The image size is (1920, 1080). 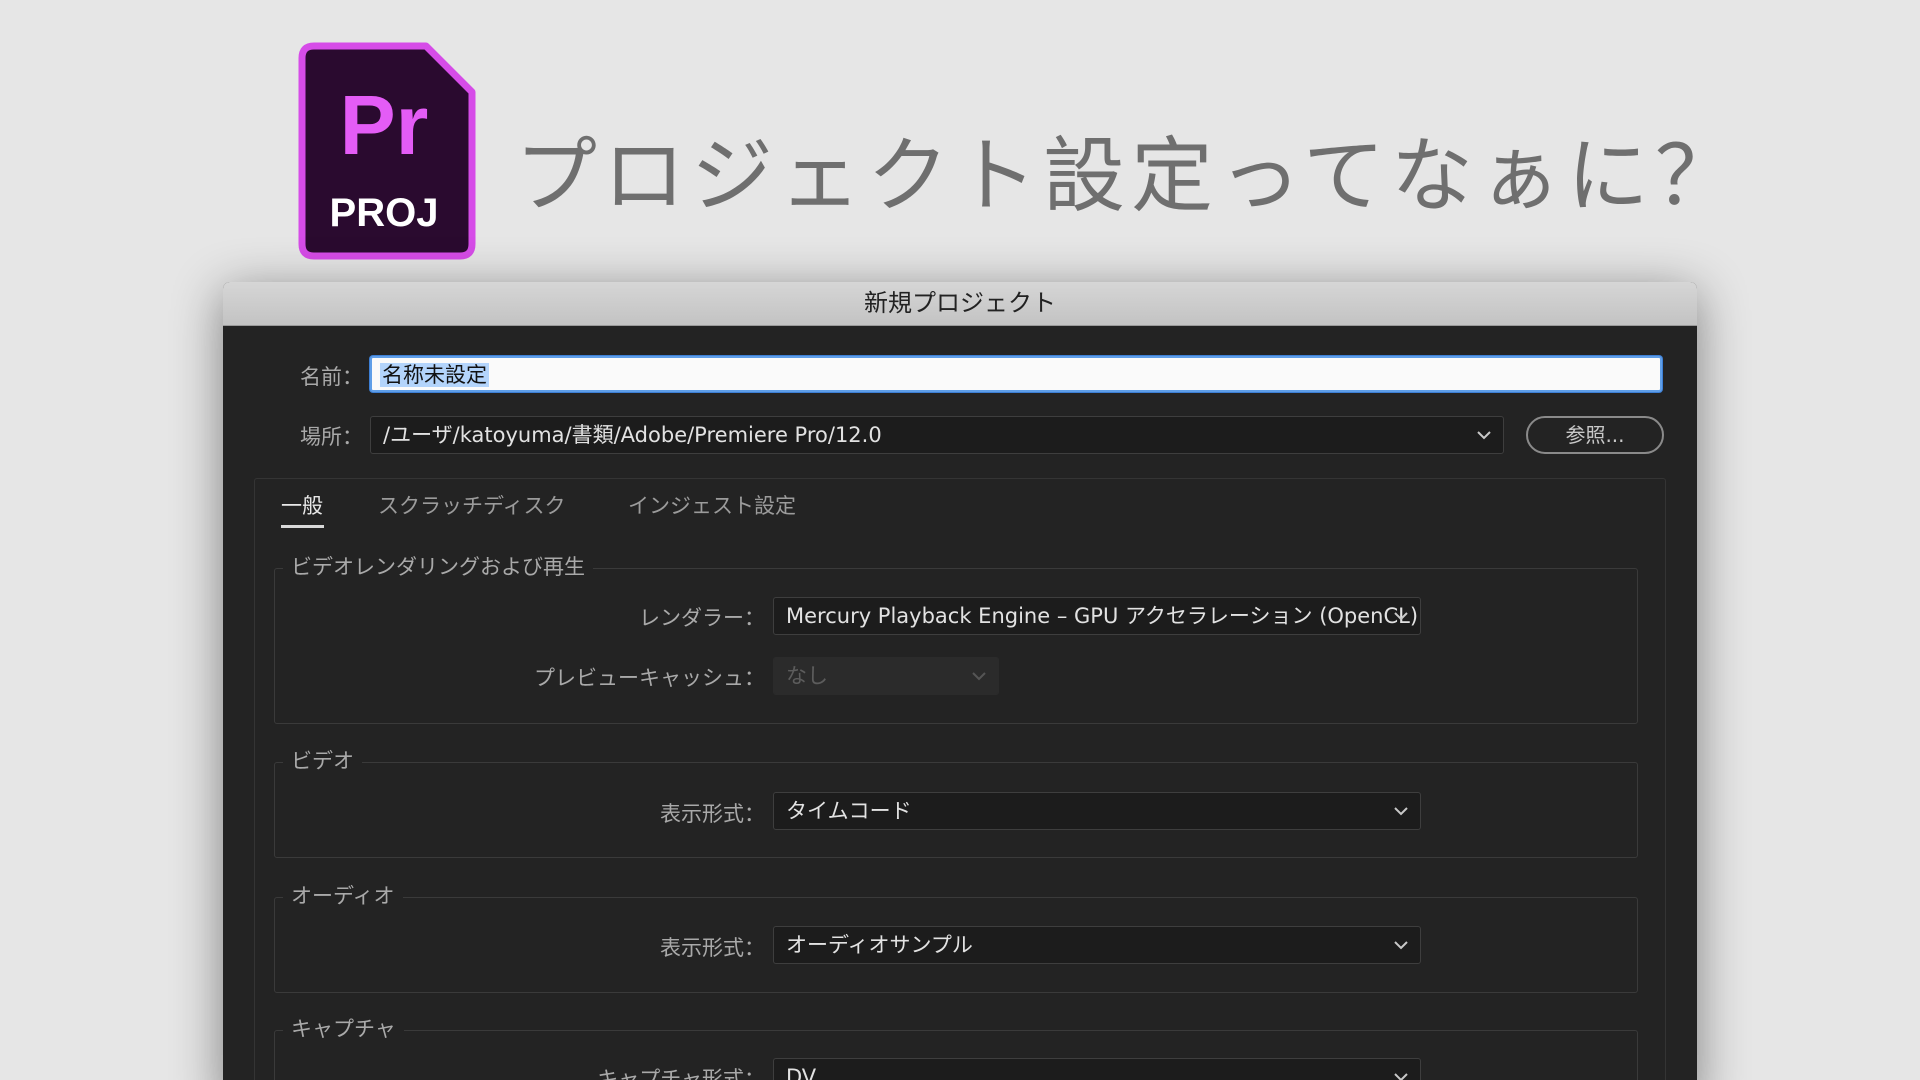 I want to click on headline-title: プロジェクト設定ってなぁに？, so click(x=1129, y=176).